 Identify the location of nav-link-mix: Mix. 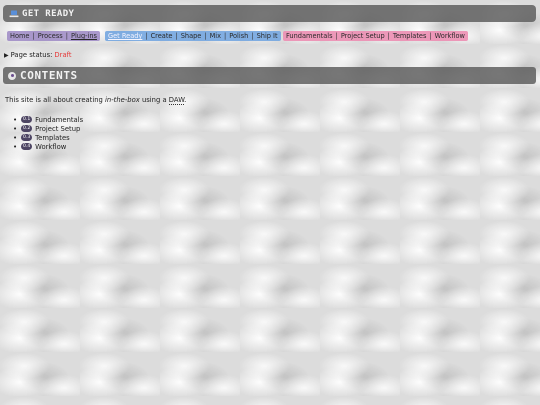
(215, 36).